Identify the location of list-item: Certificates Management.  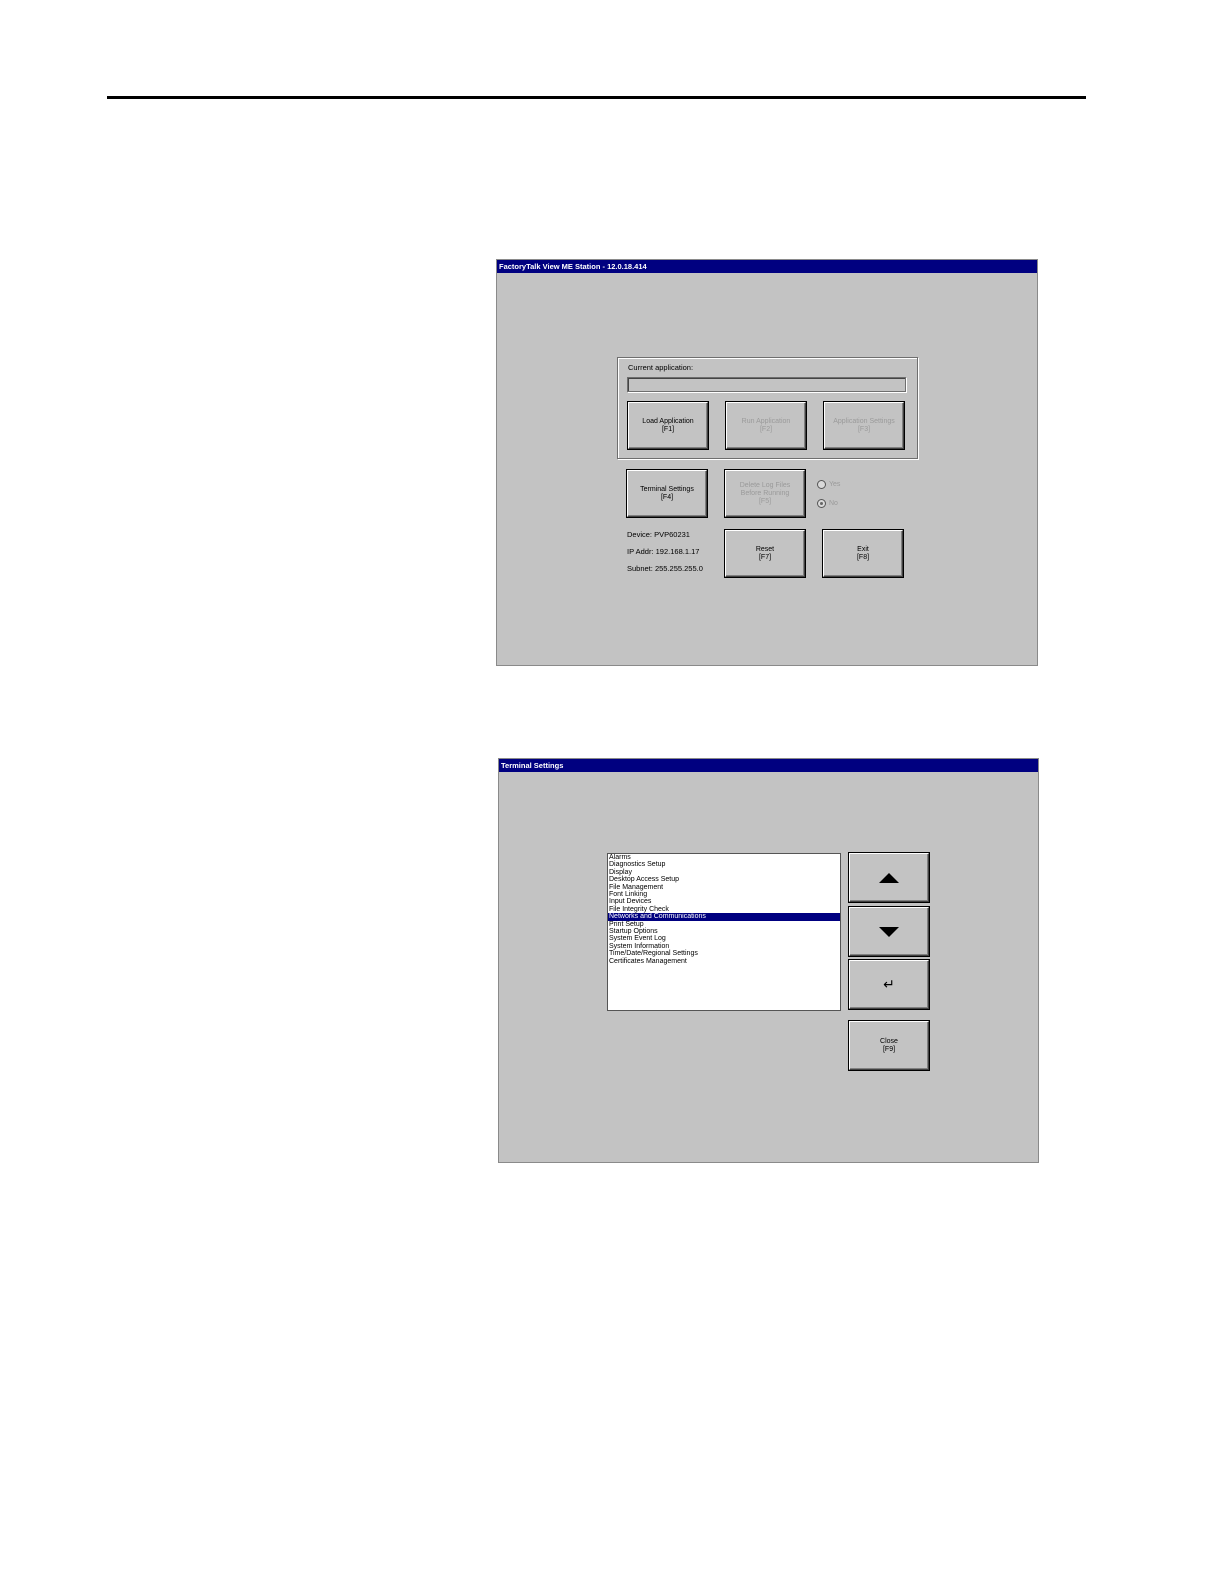
(724, 961).